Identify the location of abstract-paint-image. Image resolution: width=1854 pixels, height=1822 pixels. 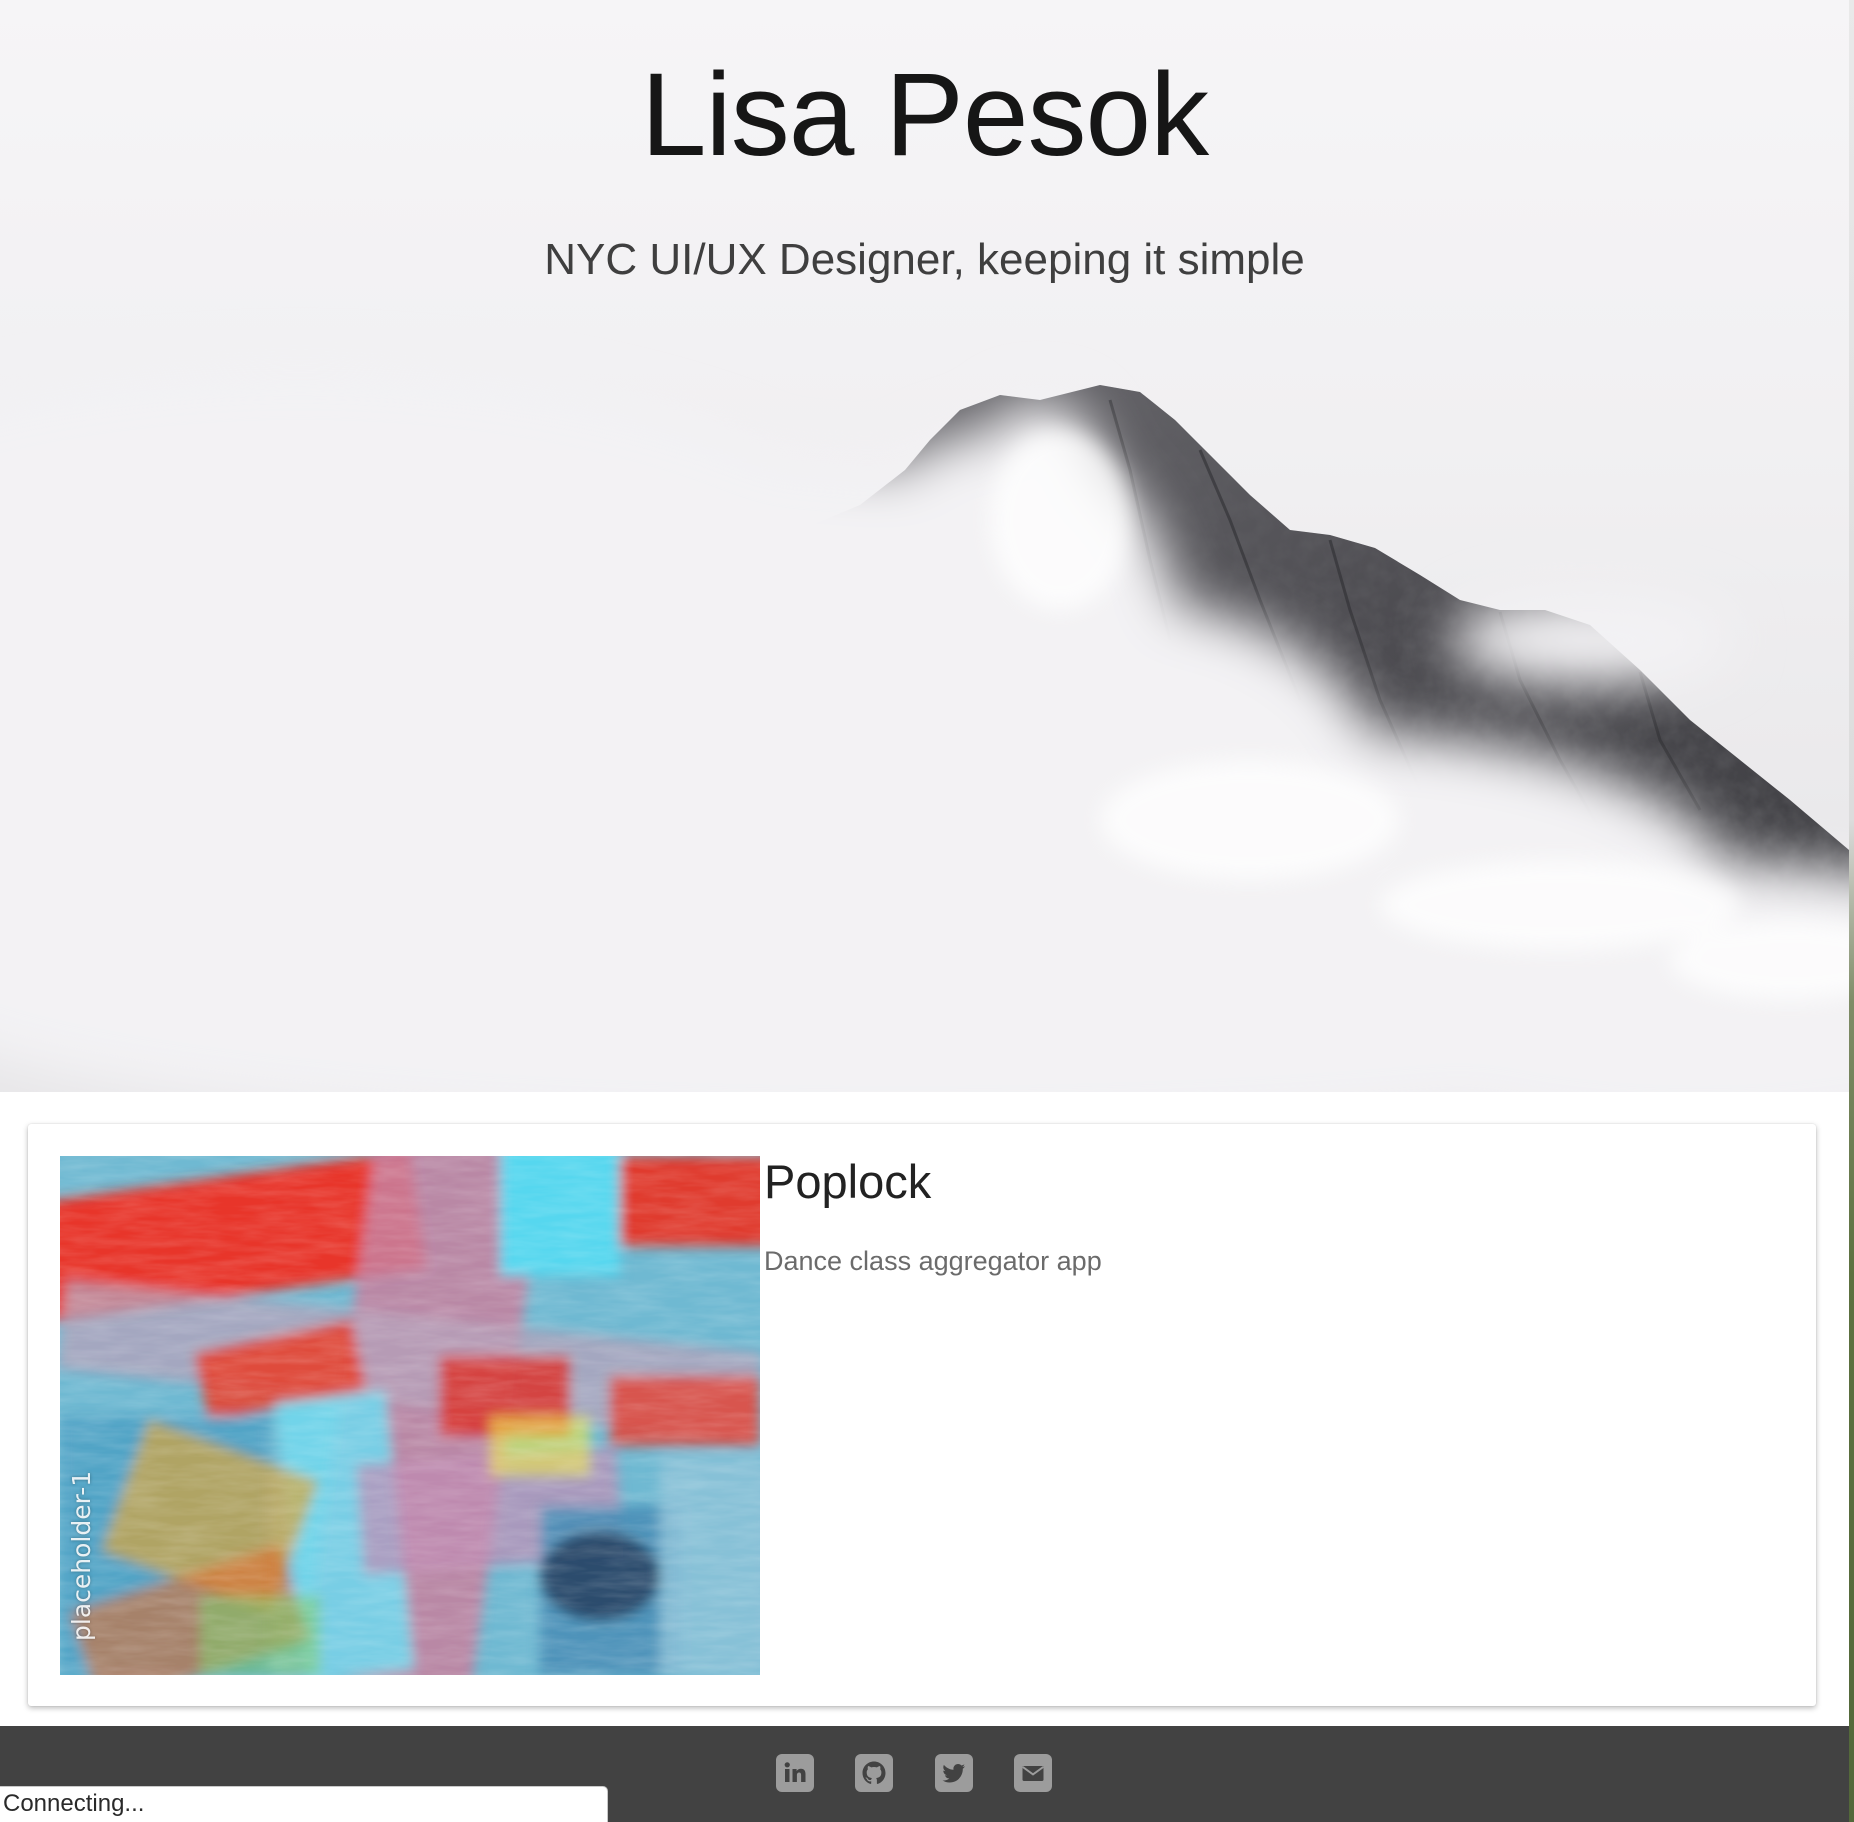
(410, 1415).